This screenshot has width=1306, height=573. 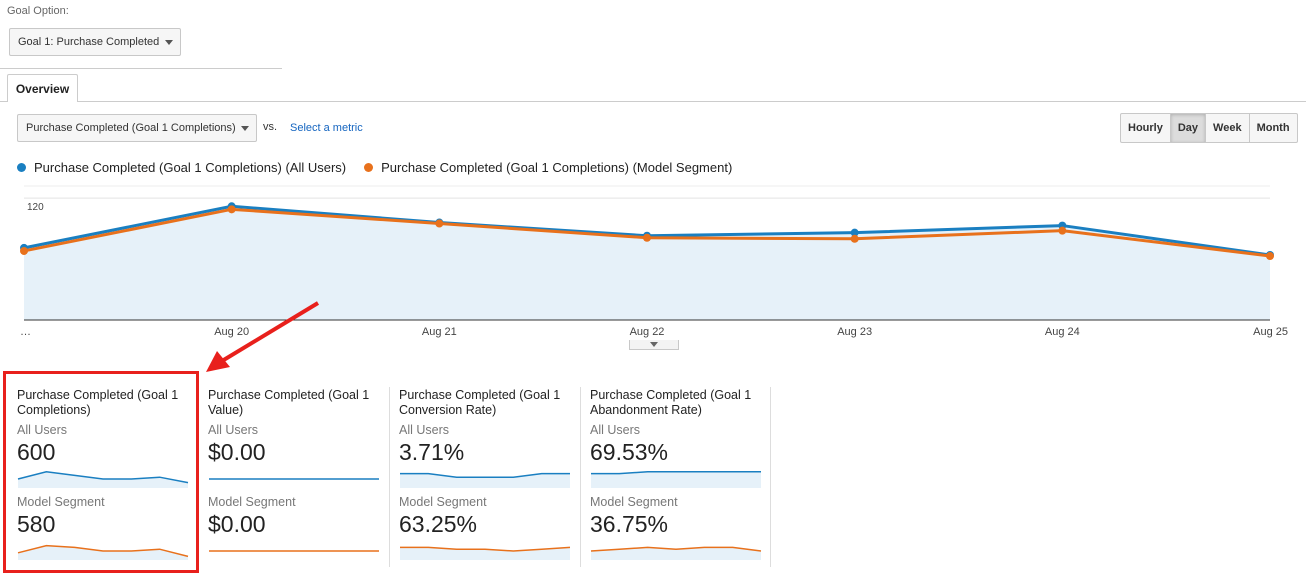 What do you see at coordinates (38, 11) in the screenshot?
I see `goal-option-label: Goal Option:` at bounding box center [38, 11].